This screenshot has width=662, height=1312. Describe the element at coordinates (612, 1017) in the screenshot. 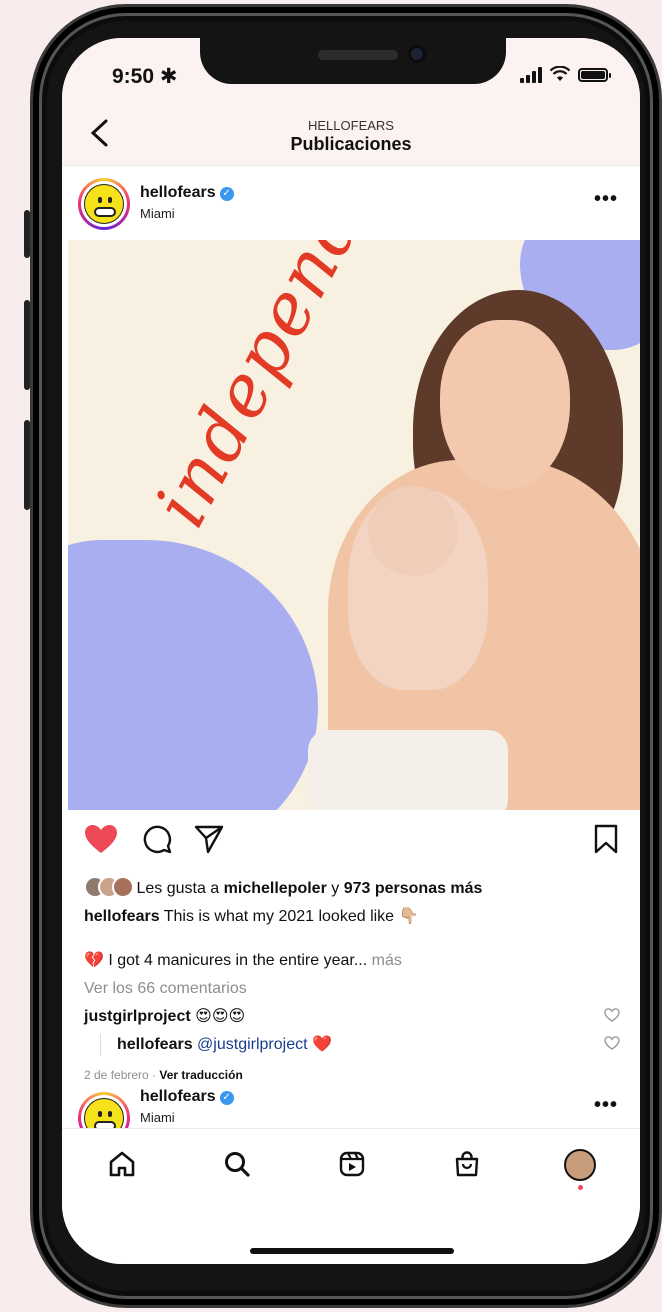

I see `comment-like-icon` at that location.